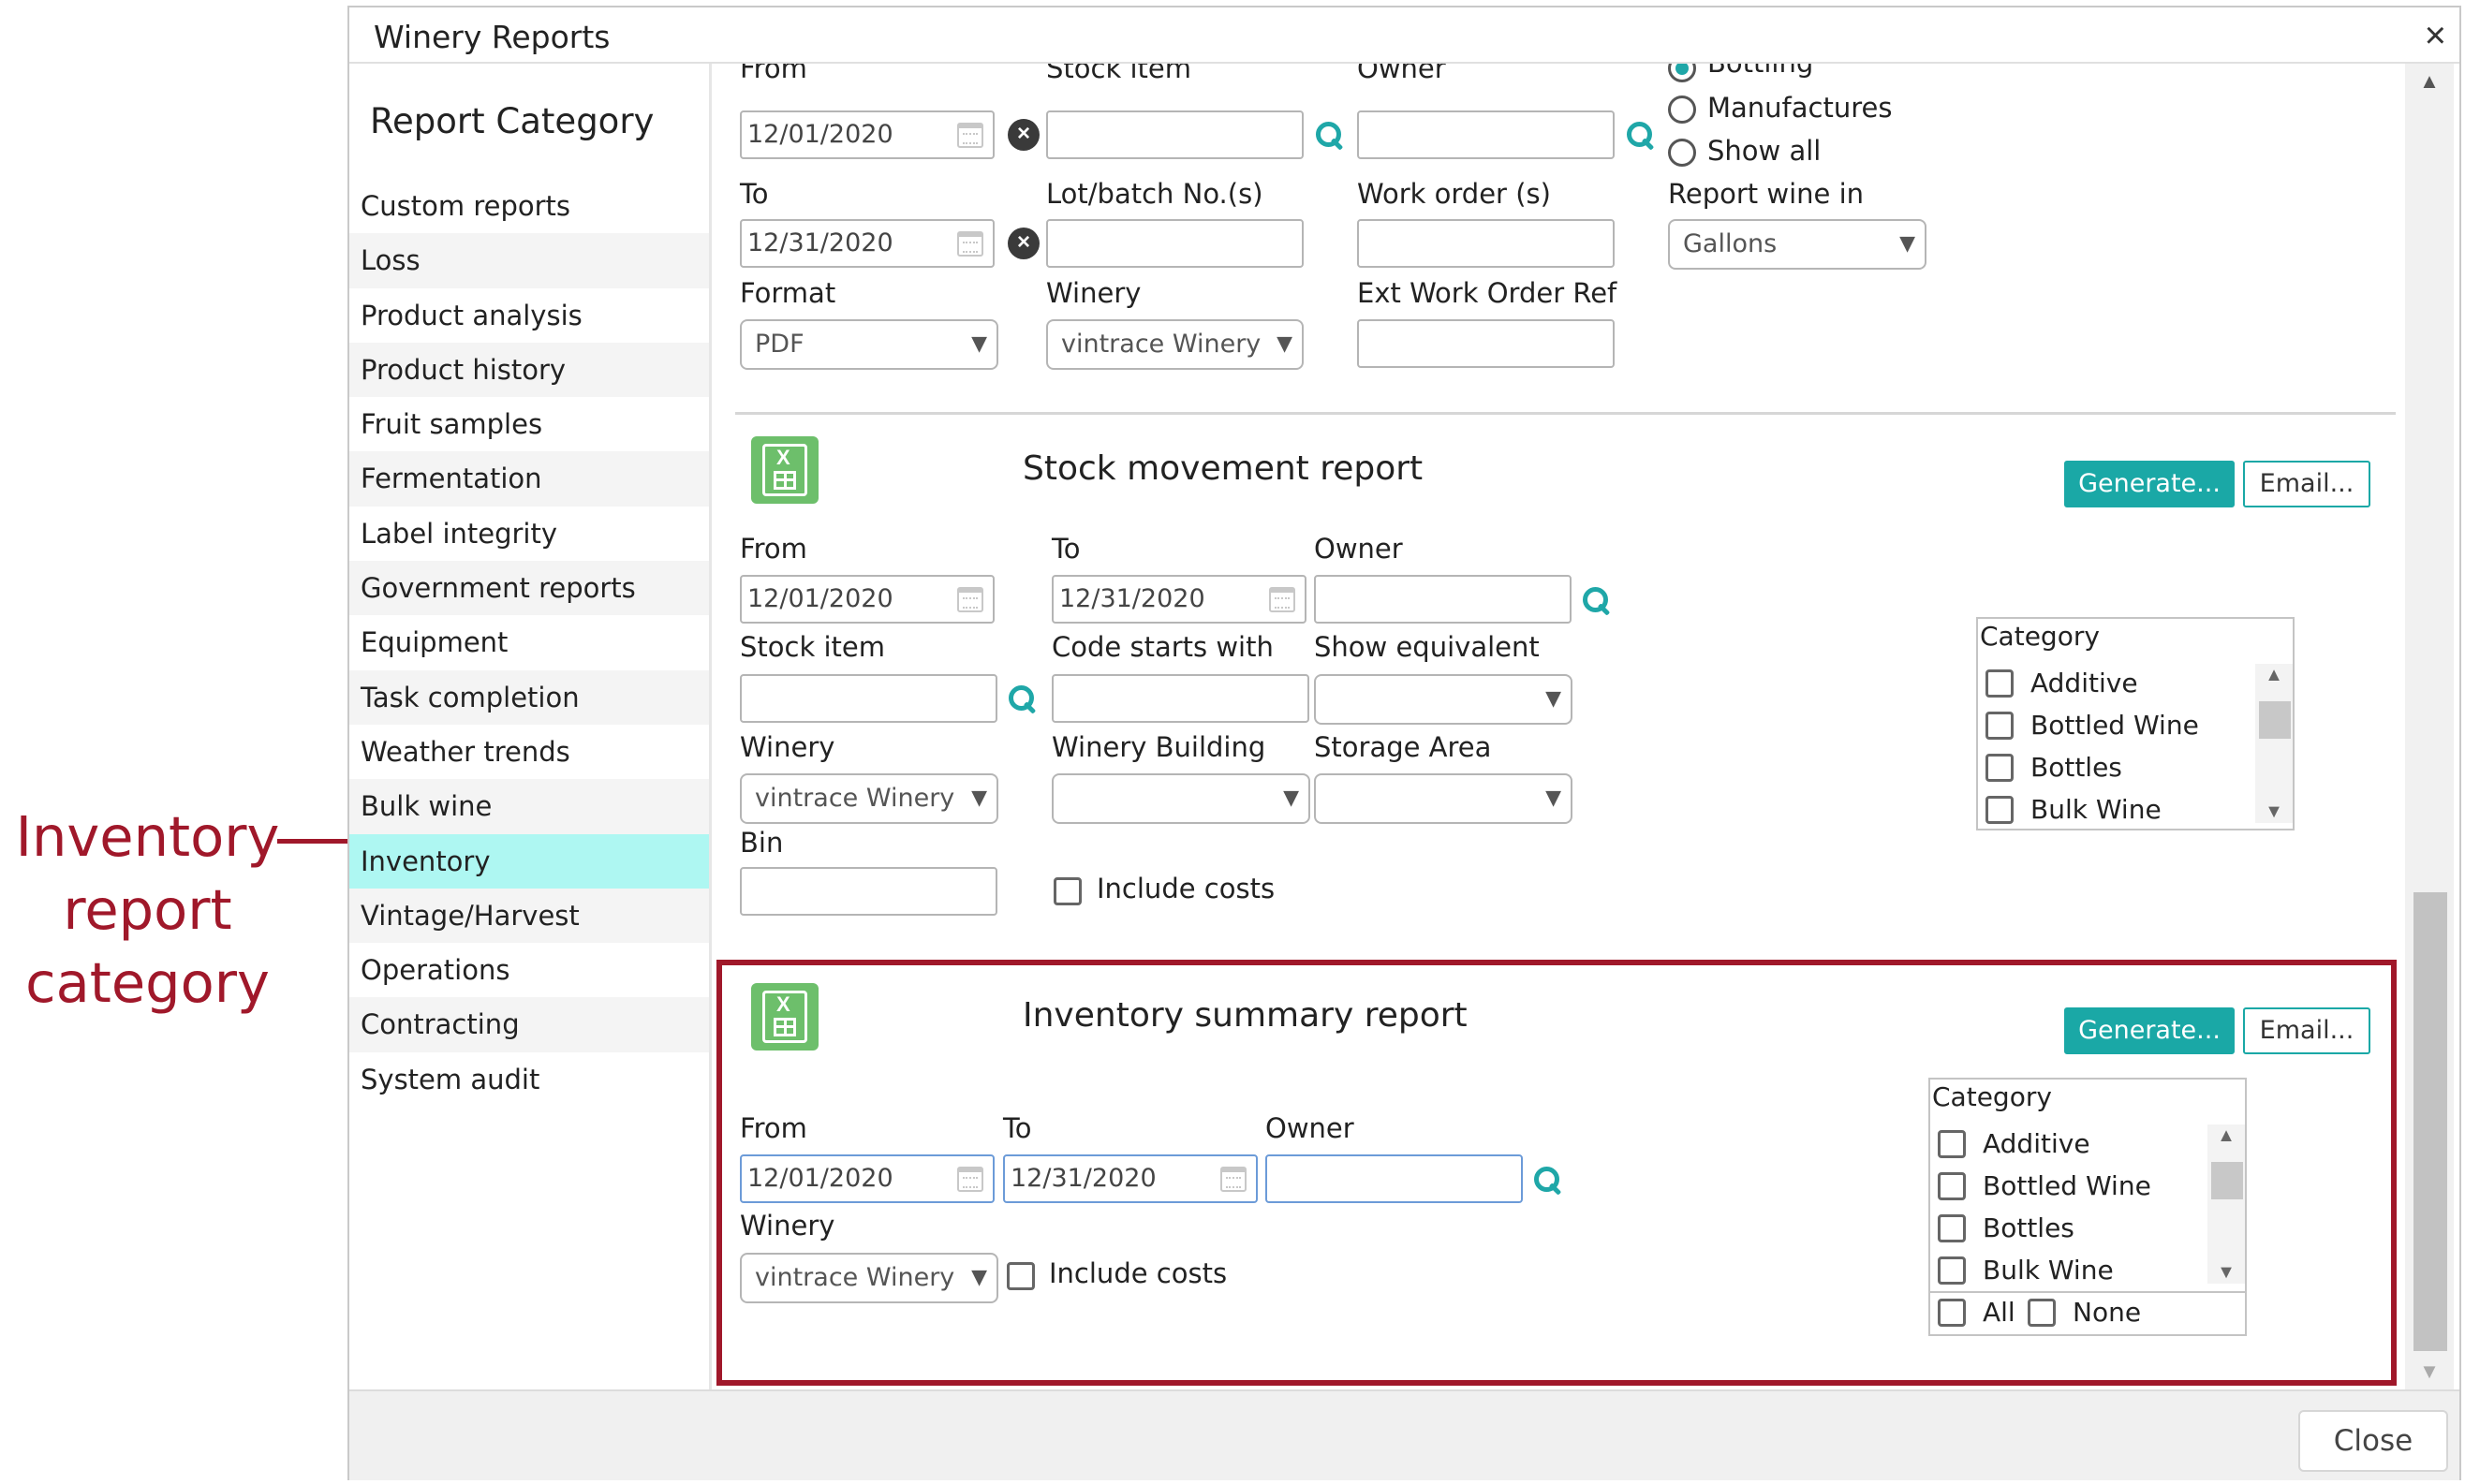 This screenshot has width=2465, height=1484. What do you see at coordinates (2117, 769) in the screenshot?
I see `category-item: Bottles` at bounding box center [2117, 769].